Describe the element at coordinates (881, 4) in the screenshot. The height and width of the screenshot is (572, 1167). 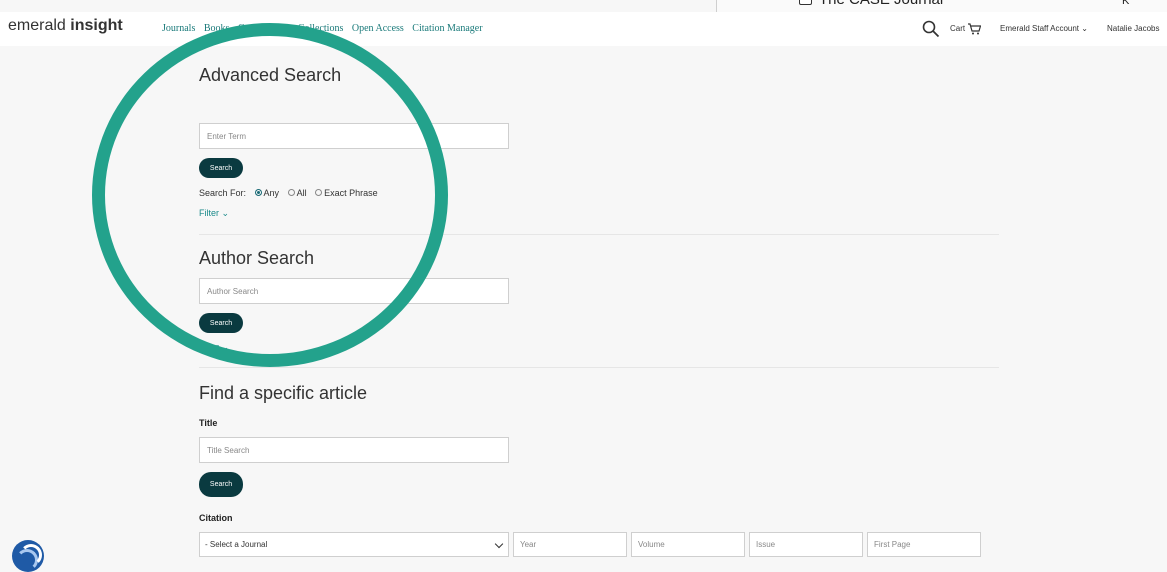
I see `checkbox-label: The CASE Journal` at that location.